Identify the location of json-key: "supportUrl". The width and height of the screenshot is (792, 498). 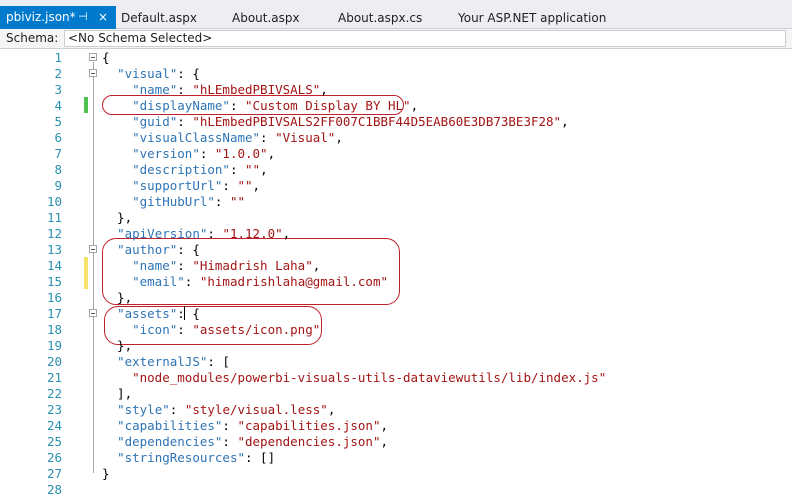
(177, 185).